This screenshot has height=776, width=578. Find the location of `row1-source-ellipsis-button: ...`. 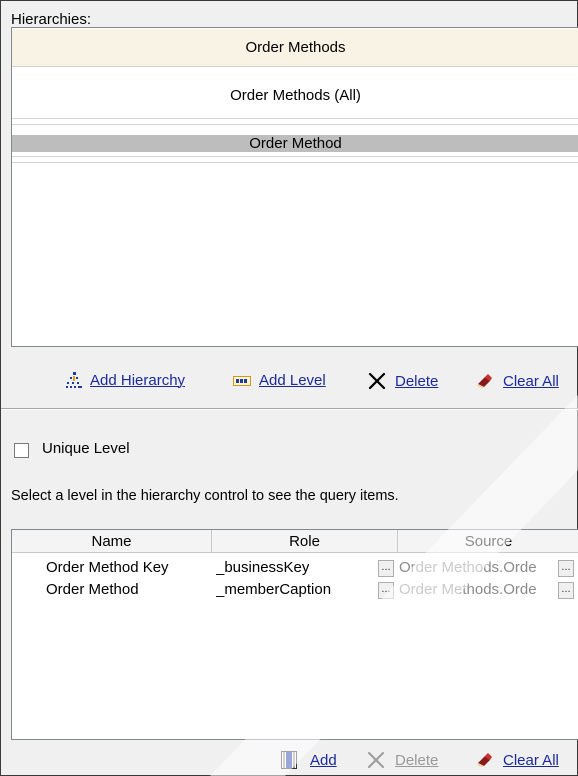

row1-source-ellipsis-button: ... is located at coordinates (566, 568).